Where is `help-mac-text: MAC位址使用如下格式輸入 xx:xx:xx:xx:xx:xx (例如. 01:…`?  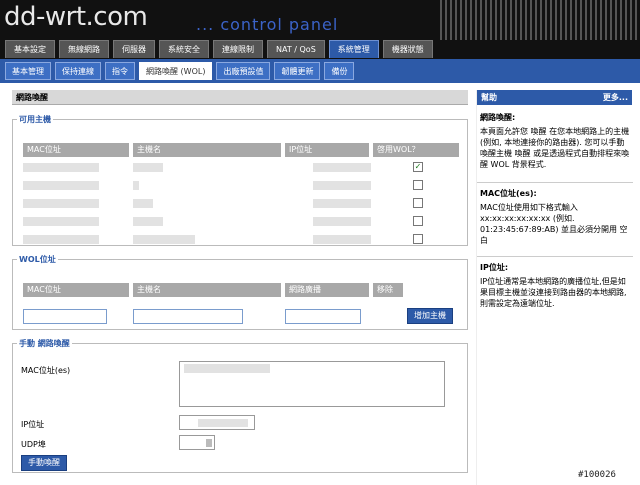
help-mac-text: MAC位址使用如下格式輸入 xx:xx:xx:xx:xx:xx (例如. 01:… is located at coordinates (554, 224).